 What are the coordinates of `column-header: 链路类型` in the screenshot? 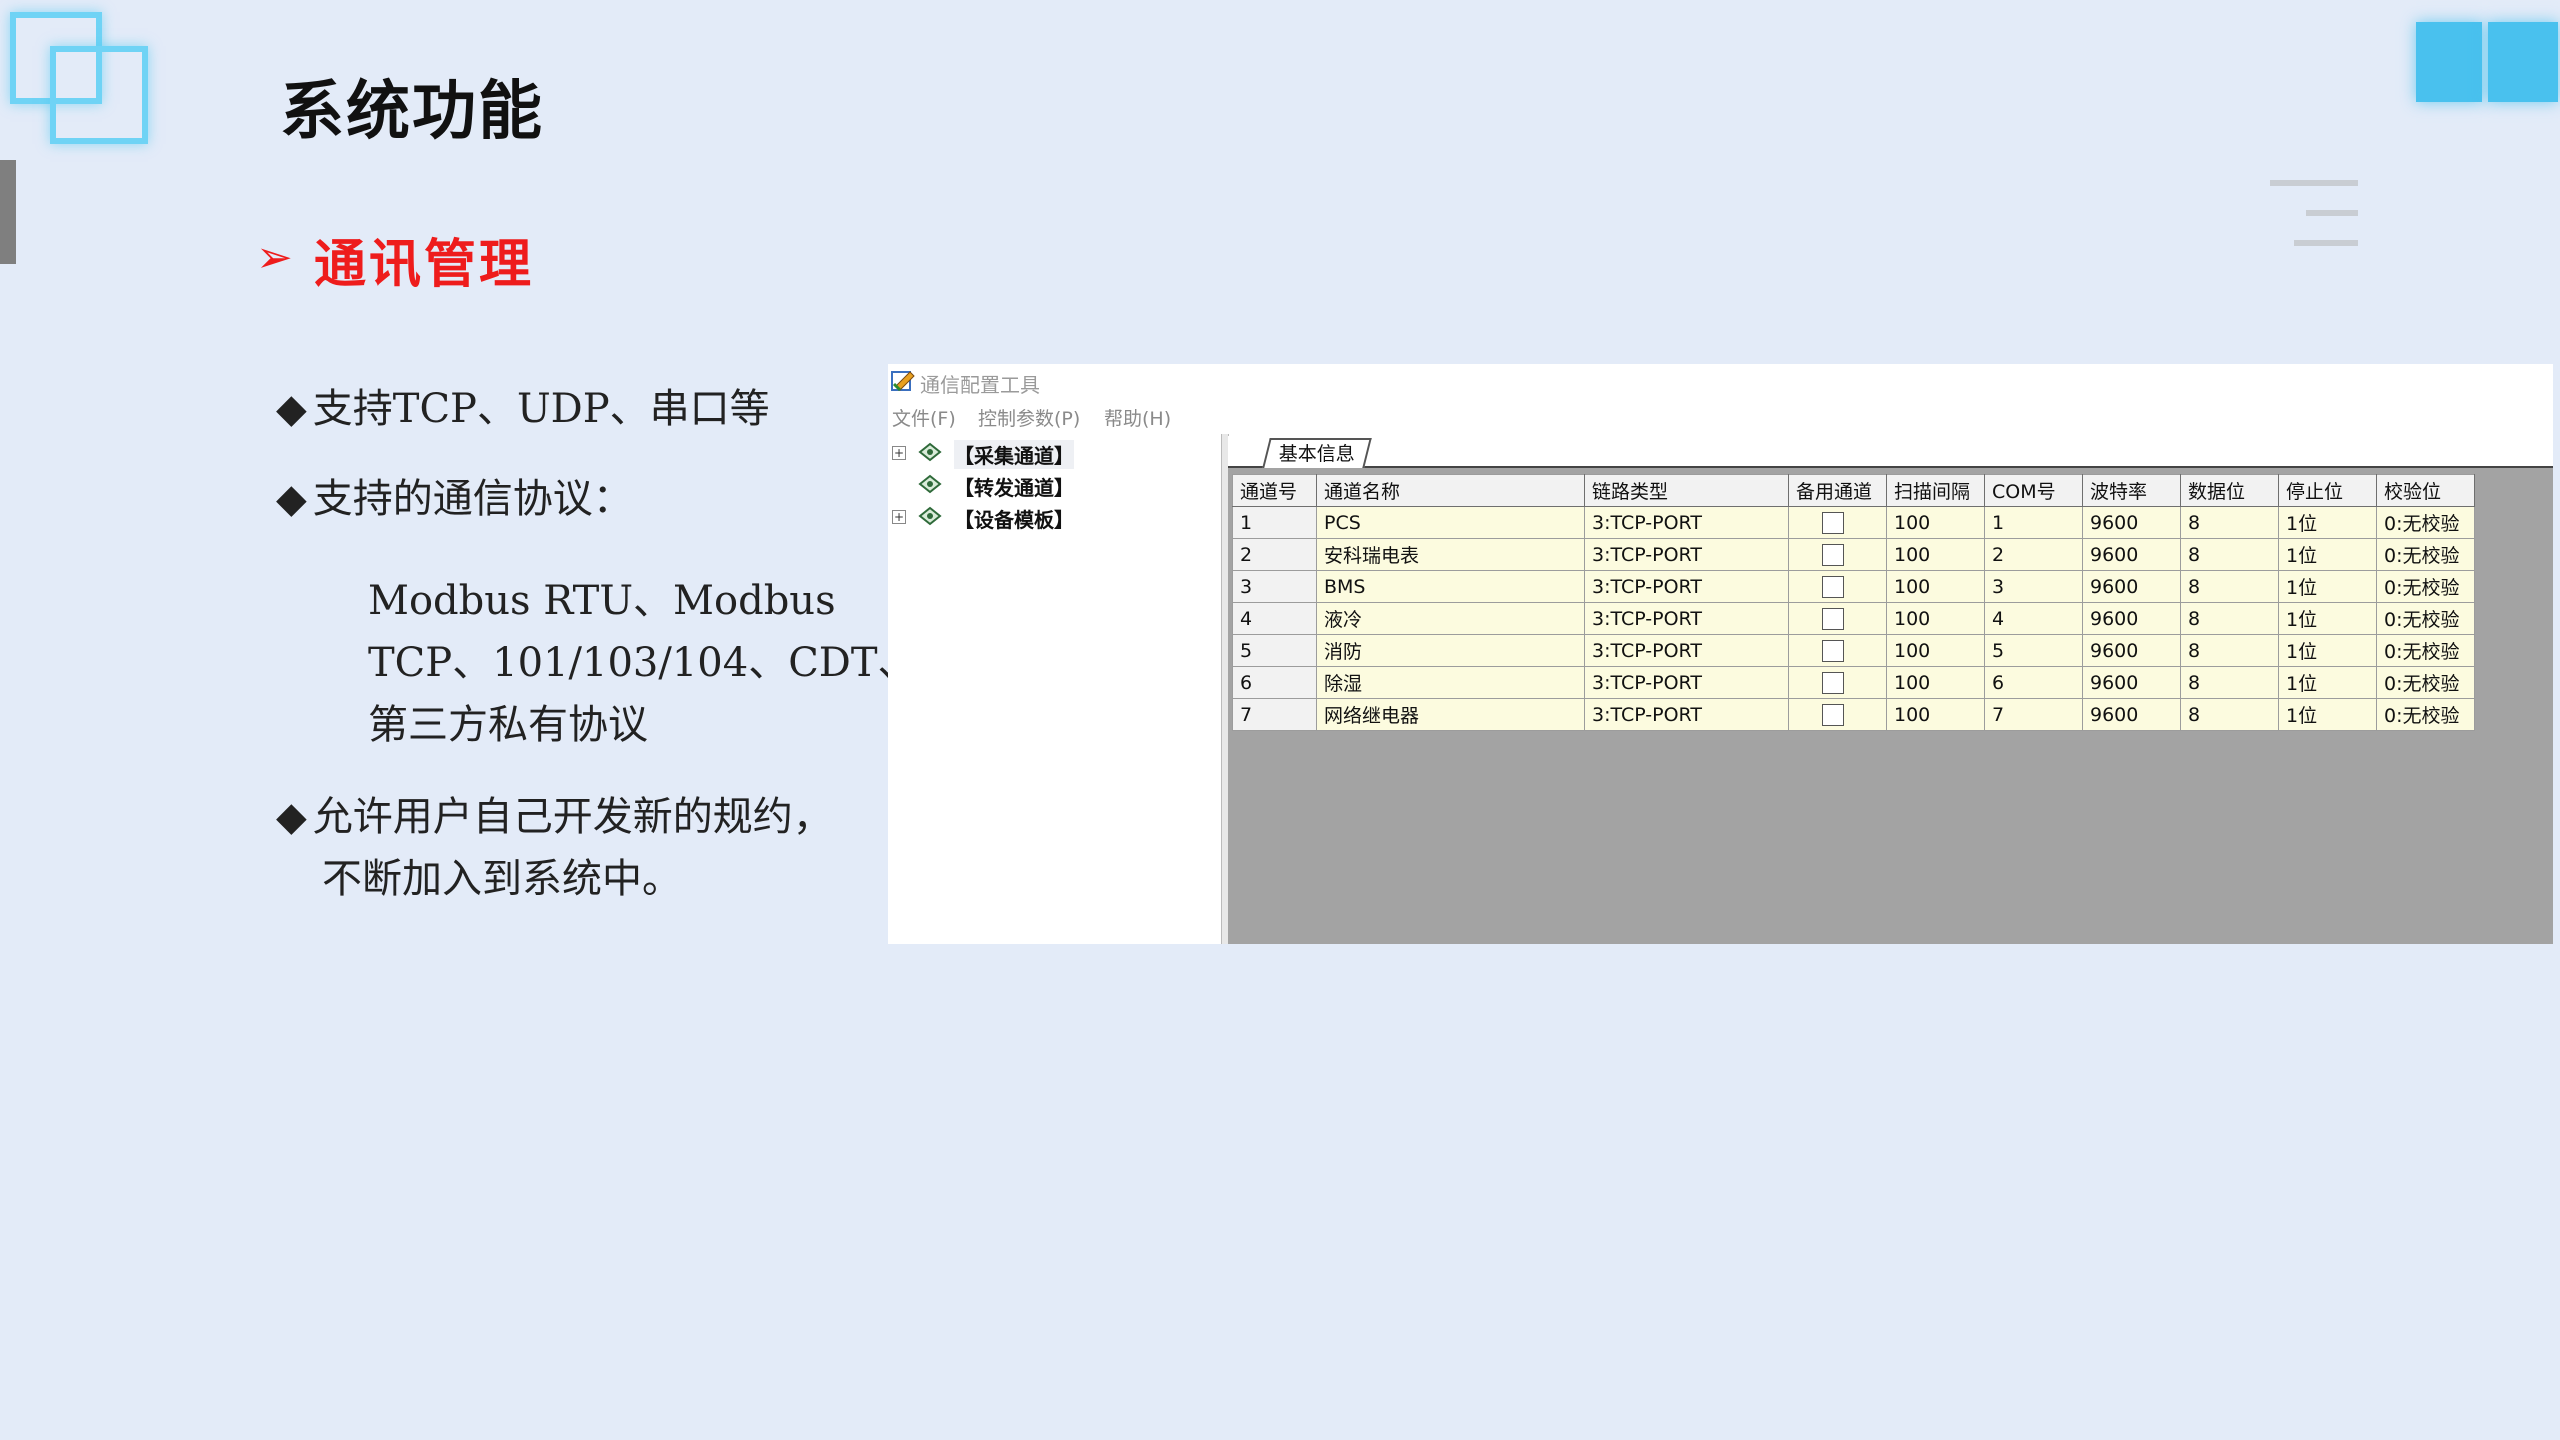 It's located at (1686, 490).